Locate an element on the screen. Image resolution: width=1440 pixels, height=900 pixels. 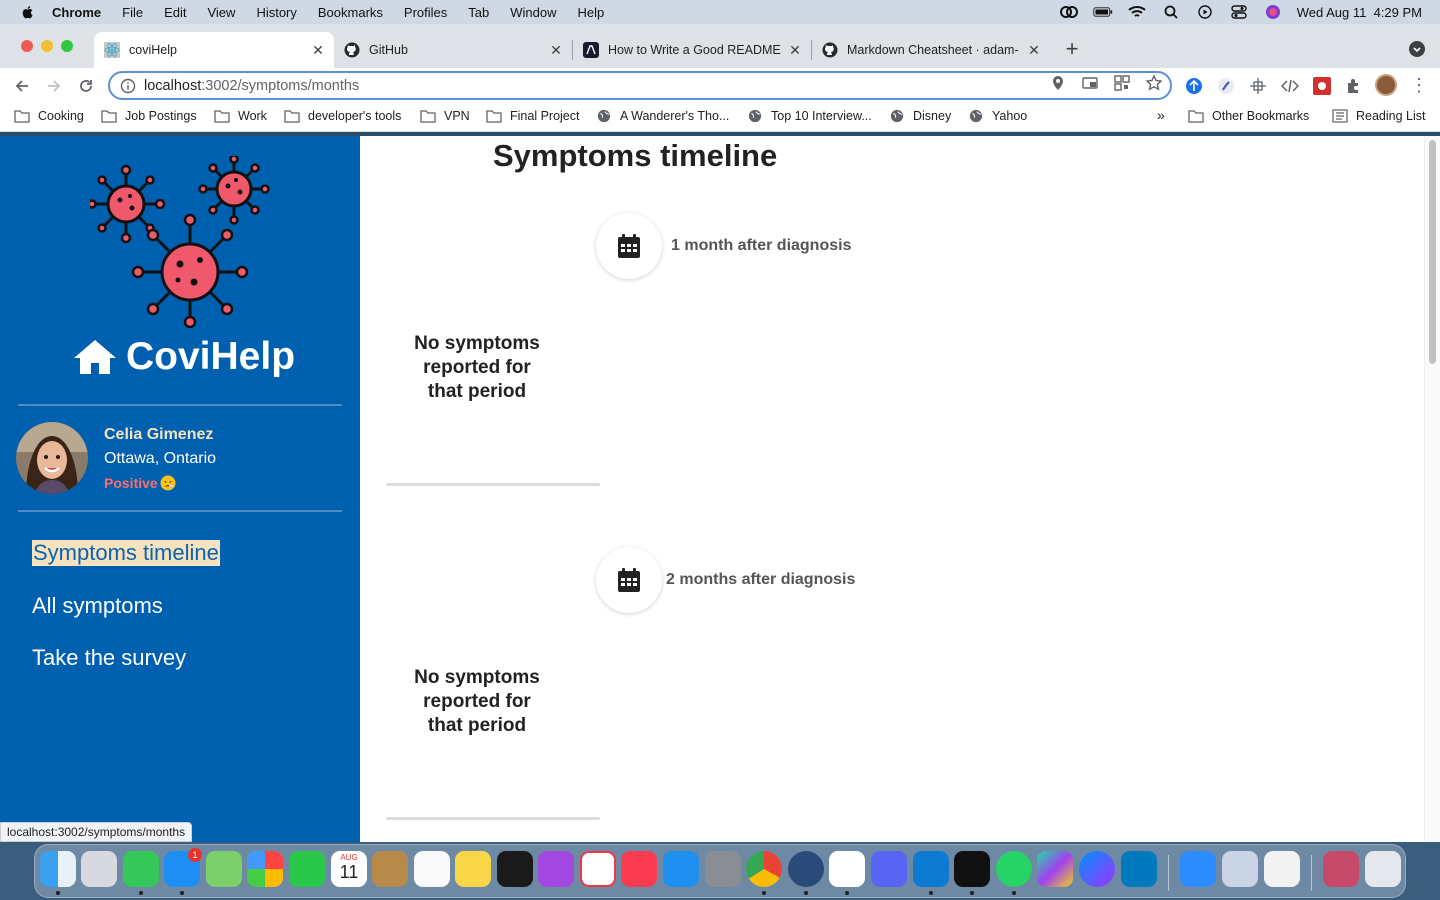
facetime-icon is located at coordinates (307, 869).